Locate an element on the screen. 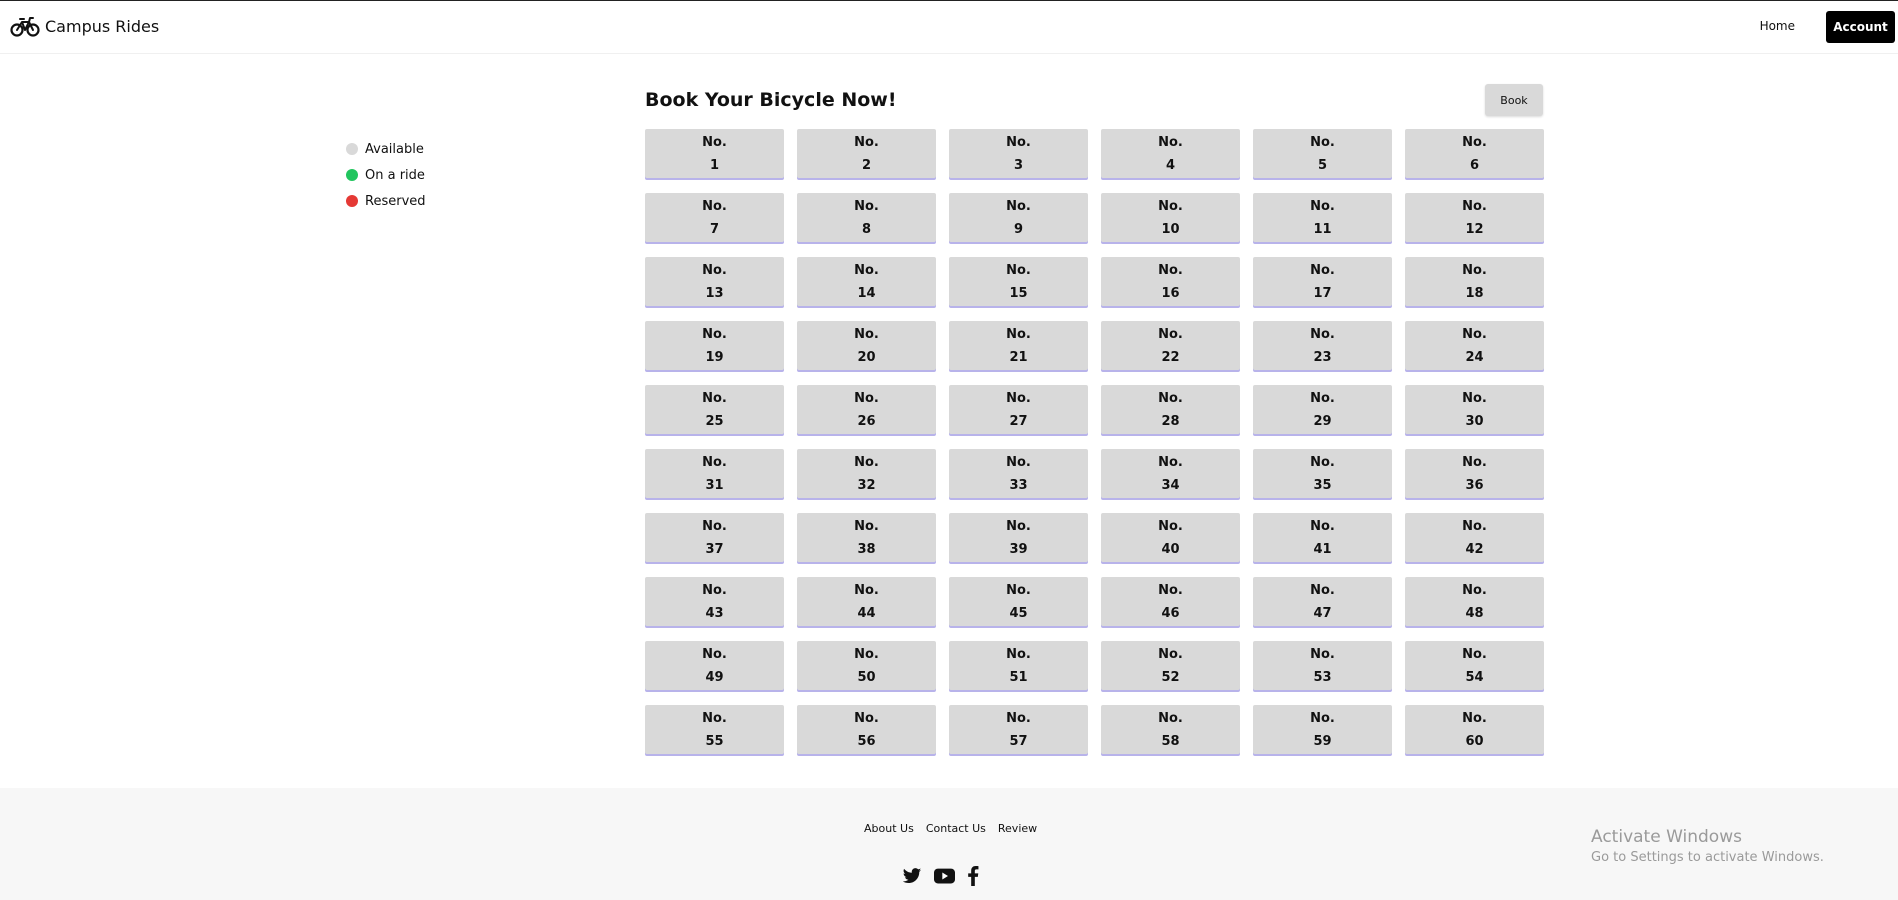  bicycle-card: No. 10 is located at coordinates (1170, 217).